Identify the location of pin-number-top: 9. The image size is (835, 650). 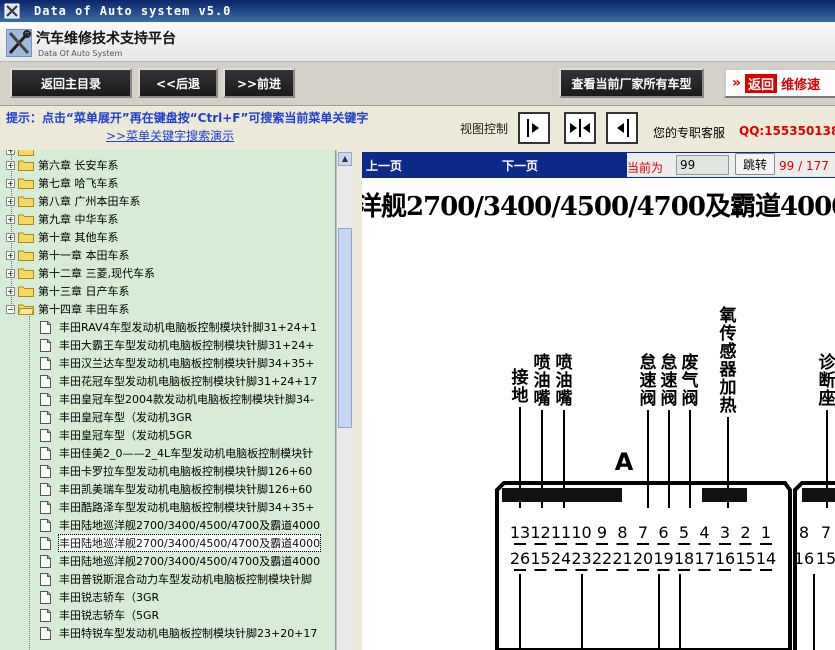
(602, 532).